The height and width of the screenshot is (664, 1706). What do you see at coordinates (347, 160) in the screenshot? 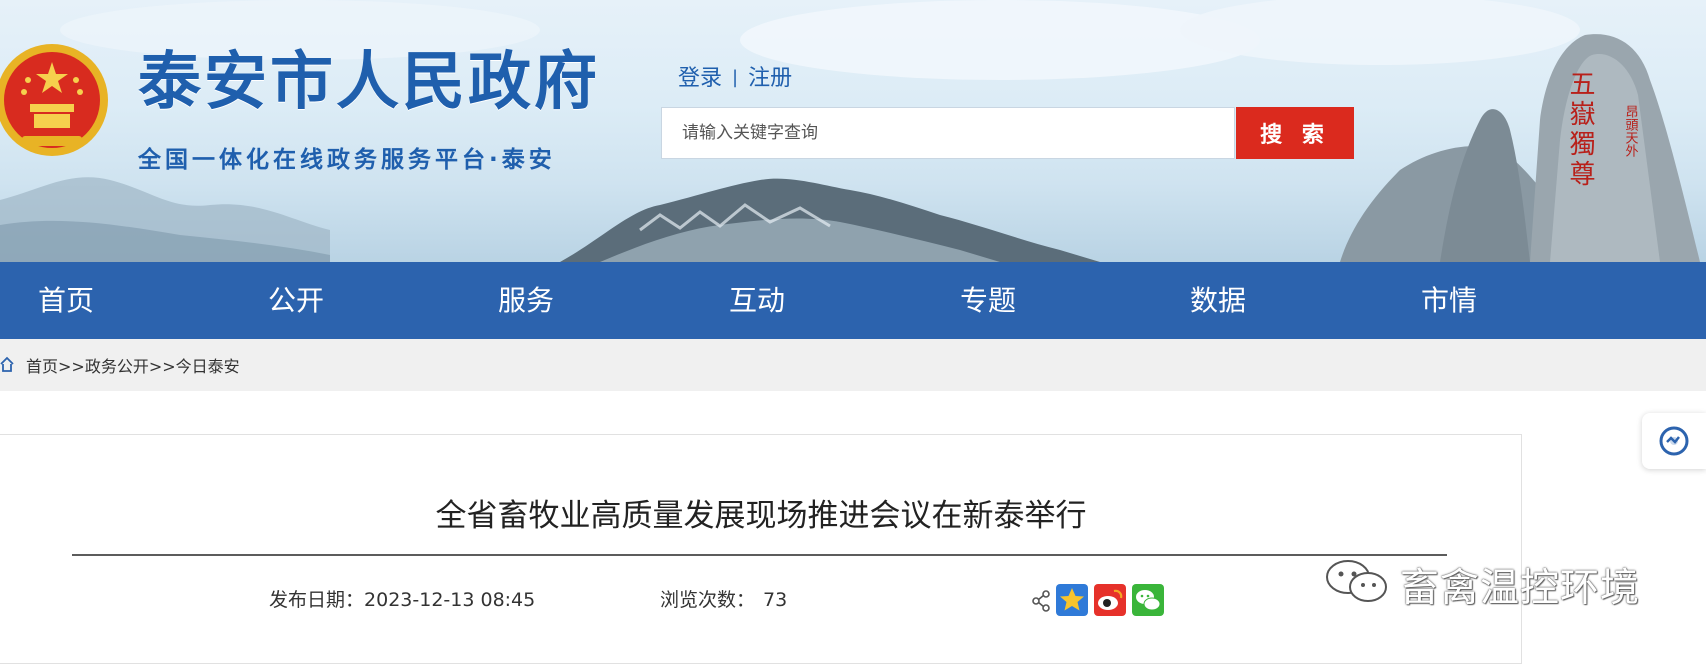
I see `site-subtitle: 全国一体化在线政务服务平台·泰安` at bounding box center [347, 160].